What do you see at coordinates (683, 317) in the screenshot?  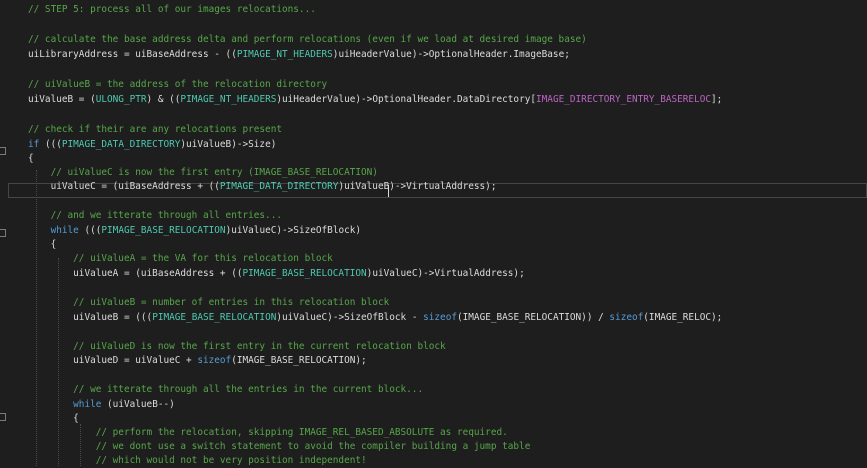 I see `code-token-plain: (IMAGE_RELOC);` at bounding box center [683, 317].